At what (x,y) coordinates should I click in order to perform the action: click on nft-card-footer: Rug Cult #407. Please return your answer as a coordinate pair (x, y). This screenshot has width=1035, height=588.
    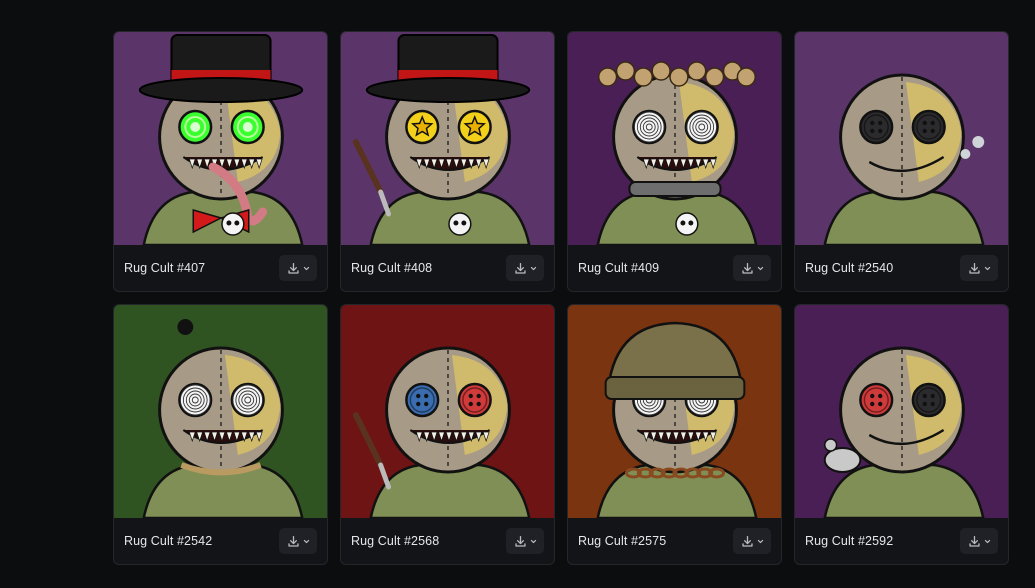
    Looking at the image, I should click on (220, 268).